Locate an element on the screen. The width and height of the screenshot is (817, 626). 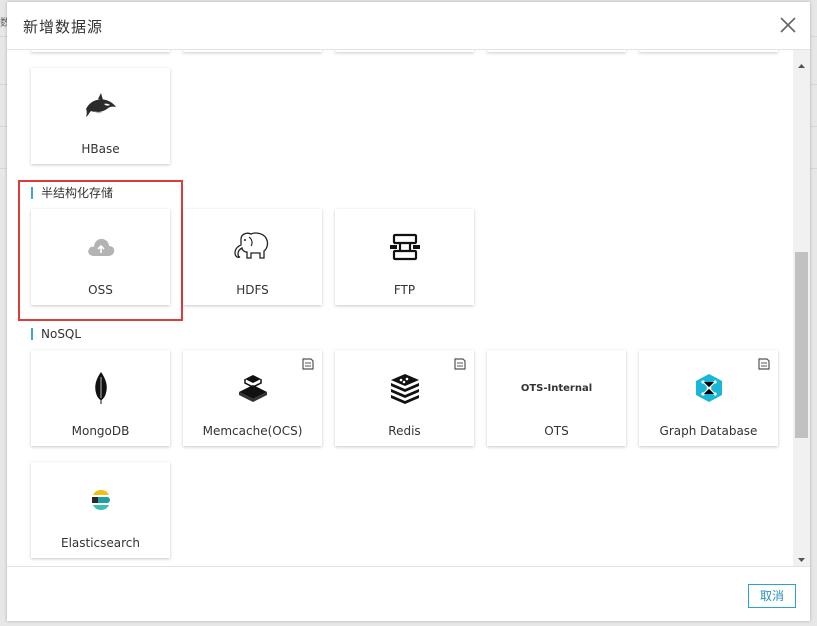
datasource-card-redis: Redis is located at coordinates (404, 398).